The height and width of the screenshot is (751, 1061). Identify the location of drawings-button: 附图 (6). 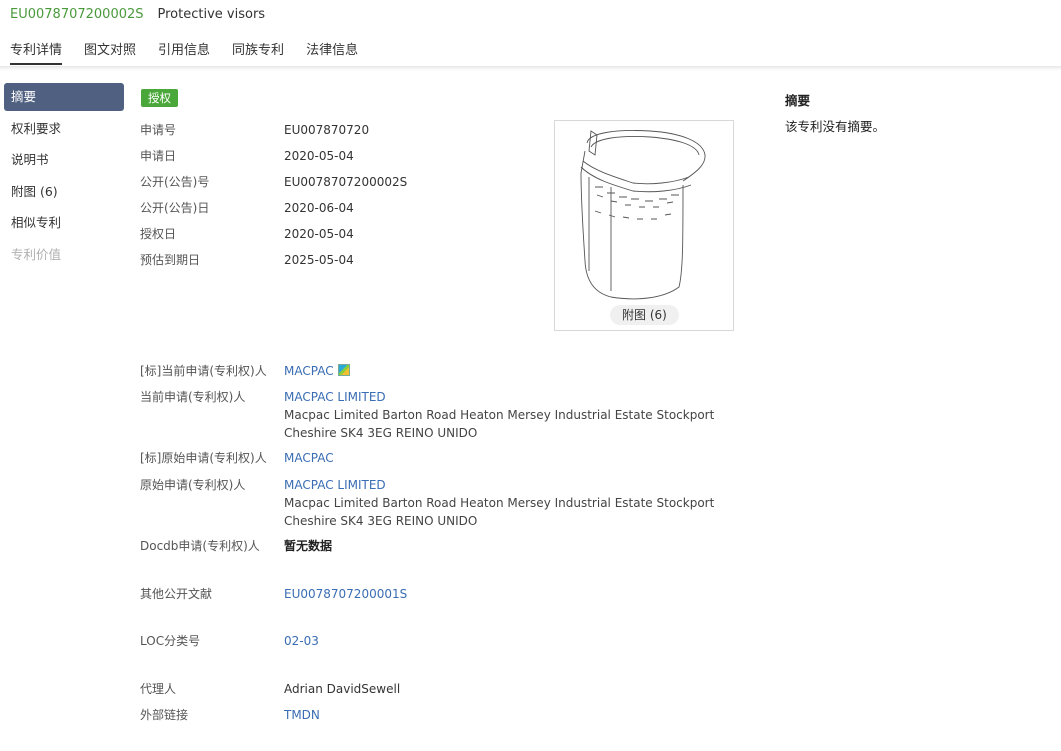
(644, 315).